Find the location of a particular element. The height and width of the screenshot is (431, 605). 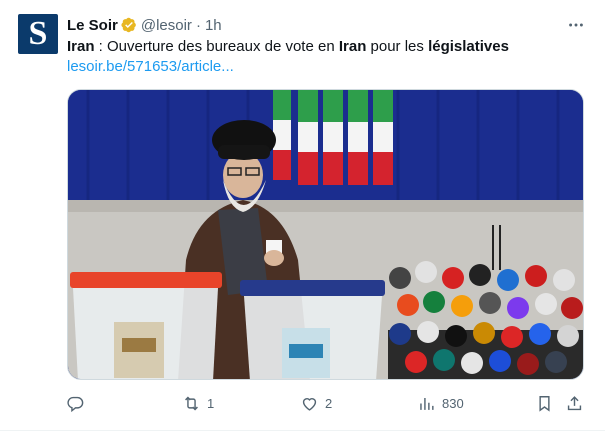

action-bar: 1 2 830 is located at coordinates (327, 403).